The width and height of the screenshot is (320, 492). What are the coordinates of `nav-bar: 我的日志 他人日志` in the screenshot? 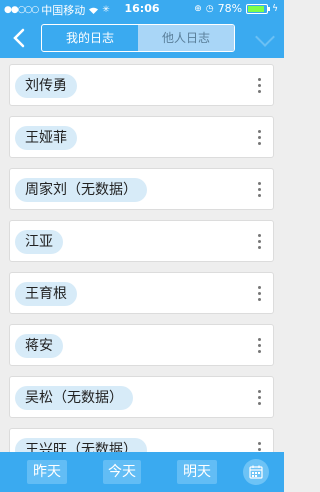 It's located at (142, 38).